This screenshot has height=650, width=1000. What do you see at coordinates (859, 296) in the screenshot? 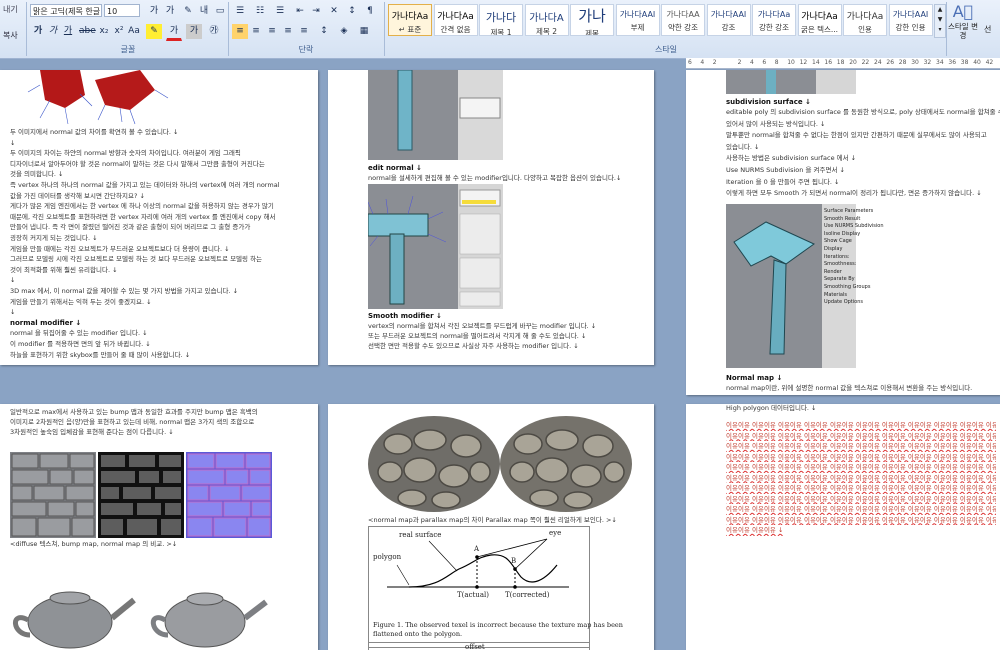
I see `panel-option: Materials` at bounding box center [859, 296].